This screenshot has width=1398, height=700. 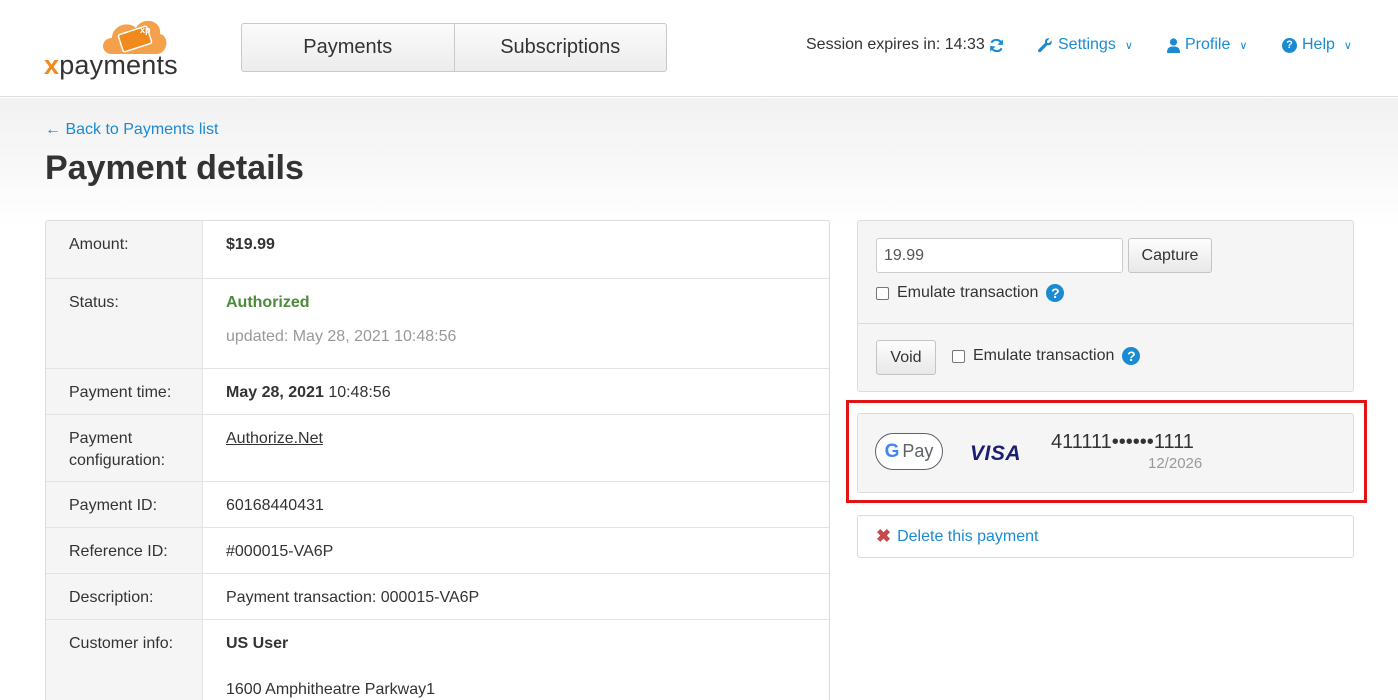 I want to click on capture-emulate-label: Emulate transaction, so click(x=968, y=292).